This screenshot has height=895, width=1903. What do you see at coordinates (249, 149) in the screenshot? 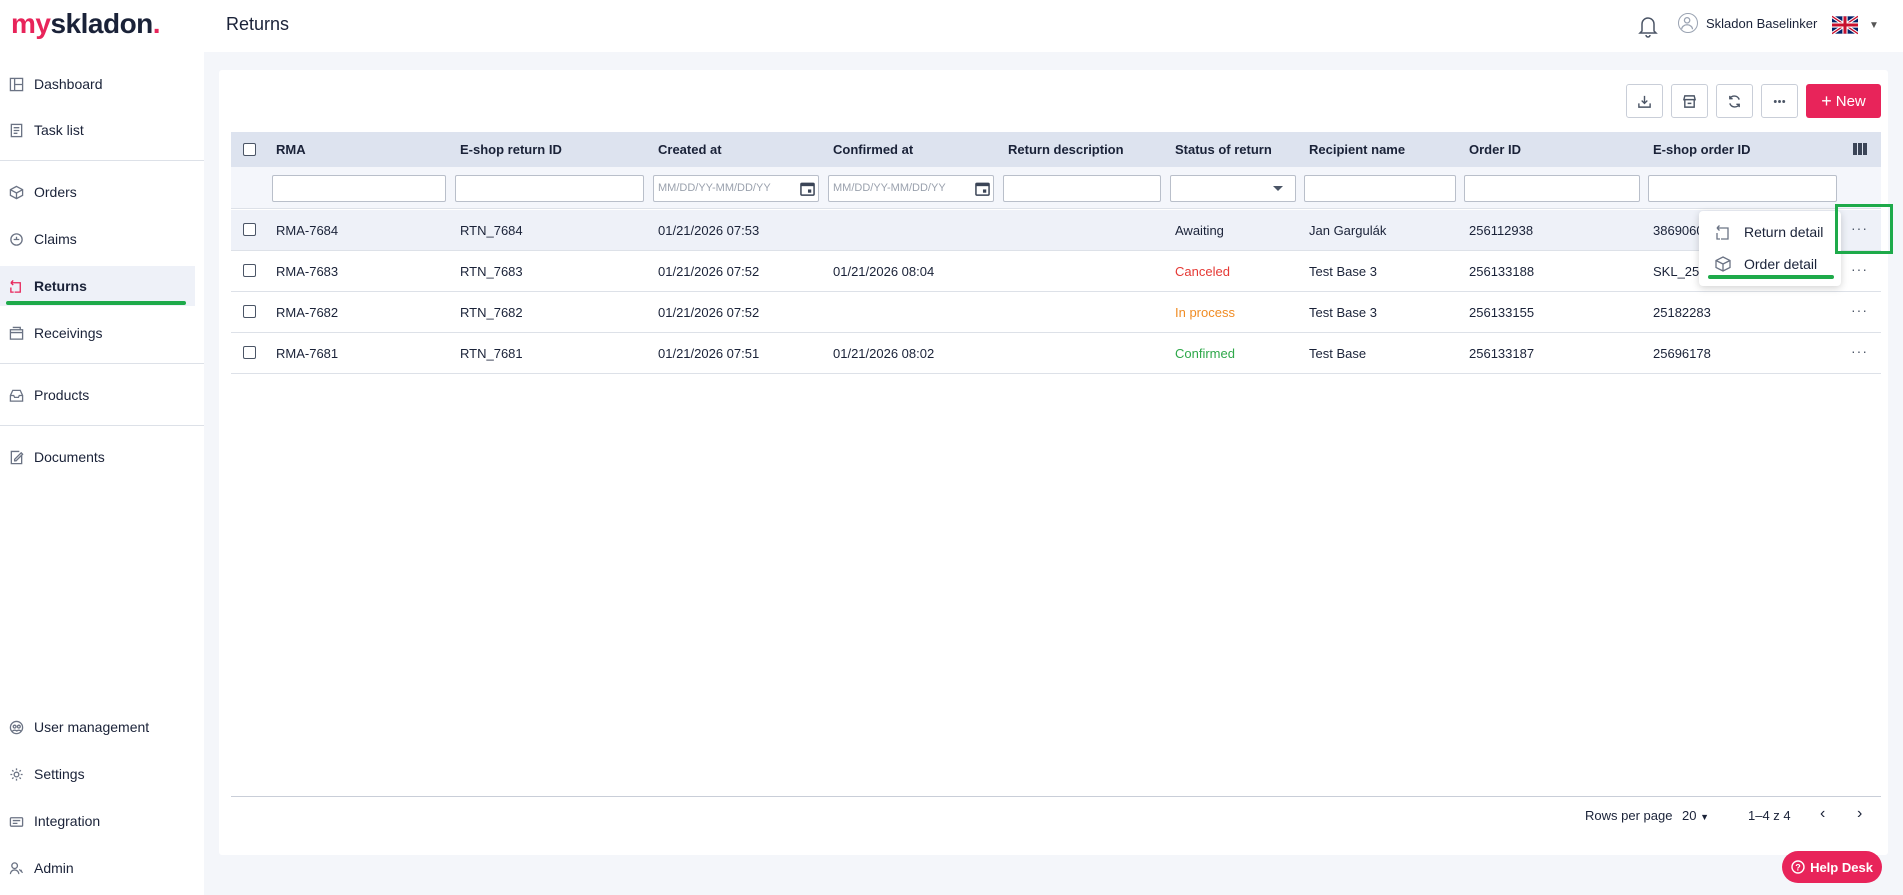
I see `select-all-checkbox` at bounding box center [249, 149].